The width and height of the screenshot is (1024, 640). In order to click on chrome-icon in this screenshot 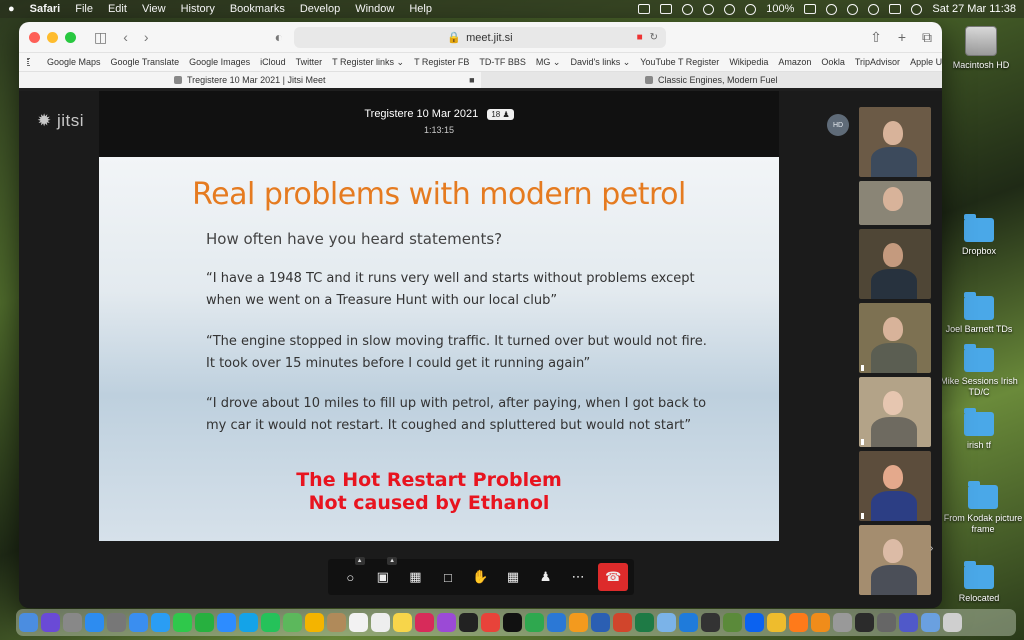, I will do `click(776, 622)`.